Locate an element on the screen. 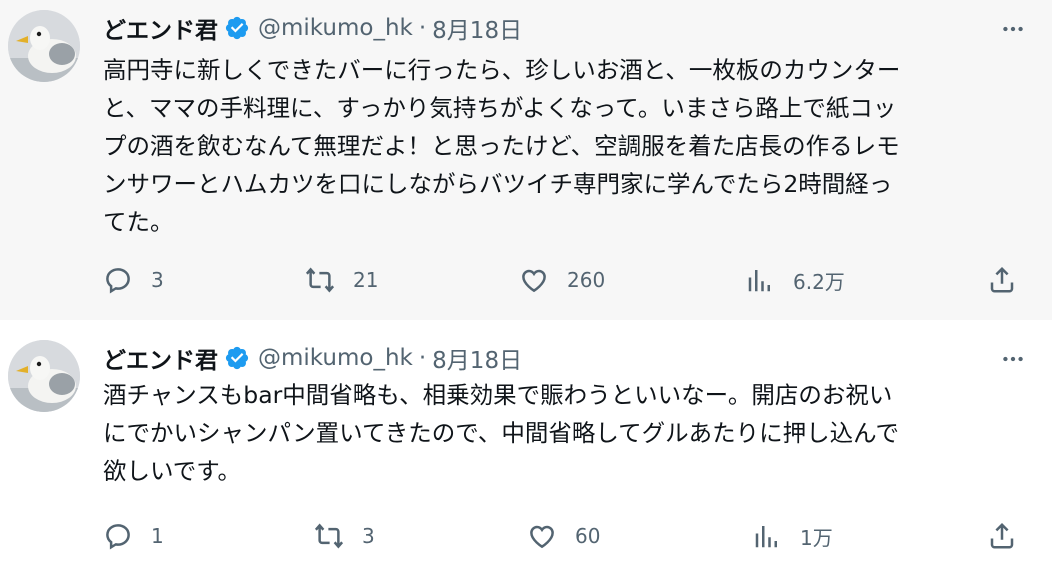 This screenshot has width=1052, height=574. like-count: 260 is located at coordinates (586, 280).